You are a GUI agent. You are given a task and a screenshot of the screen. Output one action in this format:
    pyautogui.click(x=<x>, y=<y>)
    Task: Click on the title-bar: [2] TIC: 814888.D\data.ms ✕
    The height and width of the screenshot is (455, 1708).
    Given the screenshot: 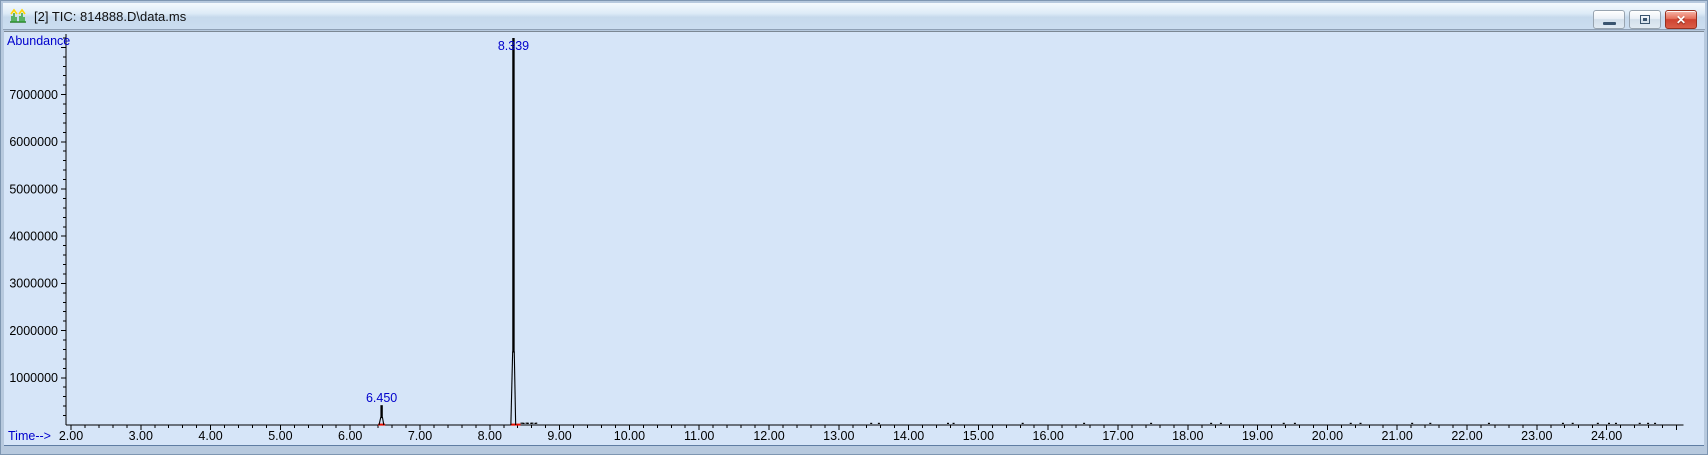 What is the action you would take?
    pyautogui.click(x=854, y=16)
    